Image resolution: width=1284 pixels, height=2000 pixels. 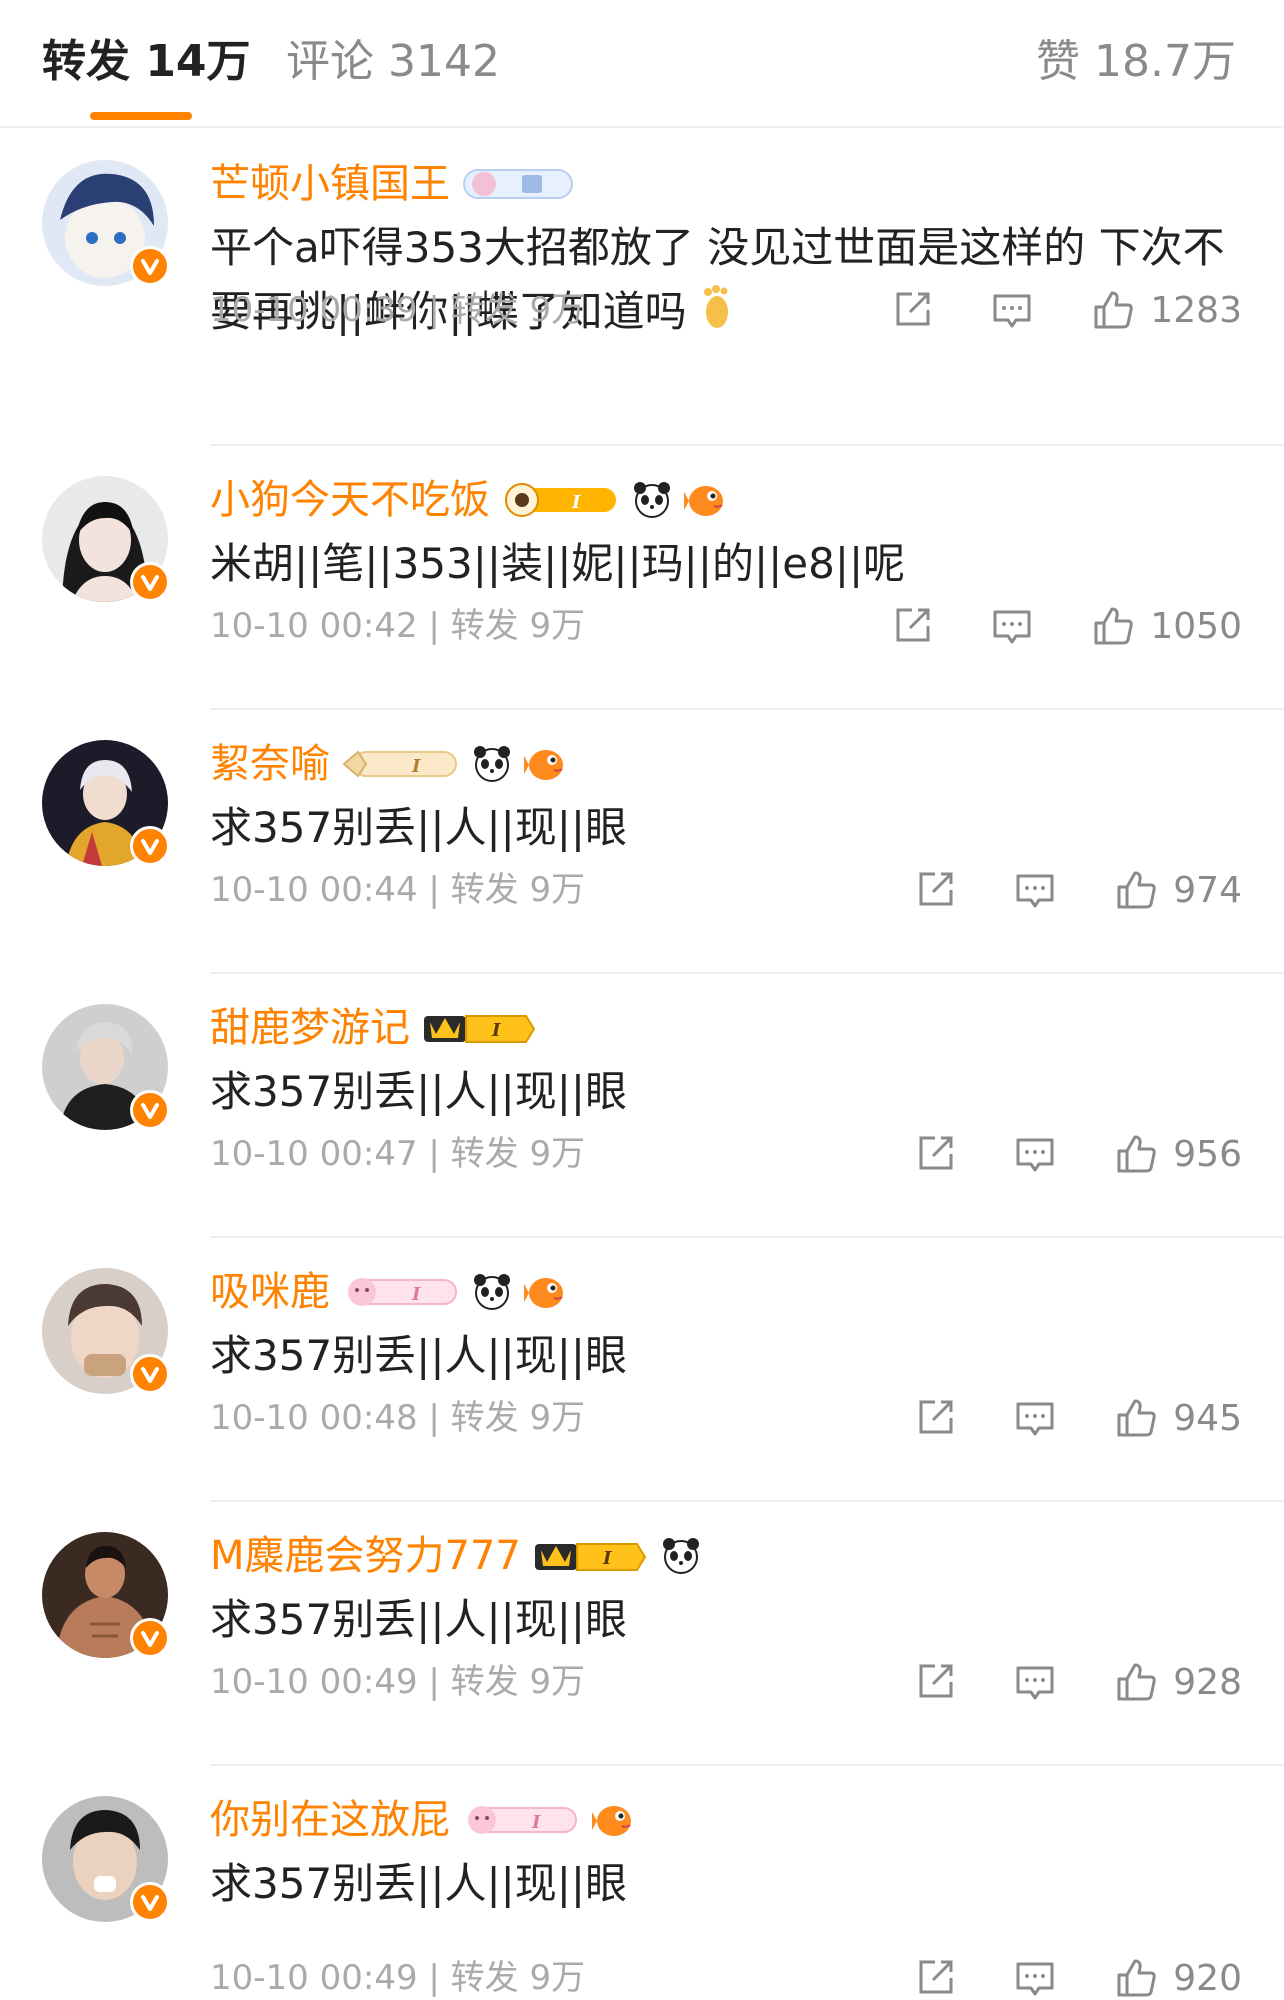 What do you see at coordinates (1196, 310) in the screenshot?
I see `like-count: 1283` at bounding box center [1196, 310].